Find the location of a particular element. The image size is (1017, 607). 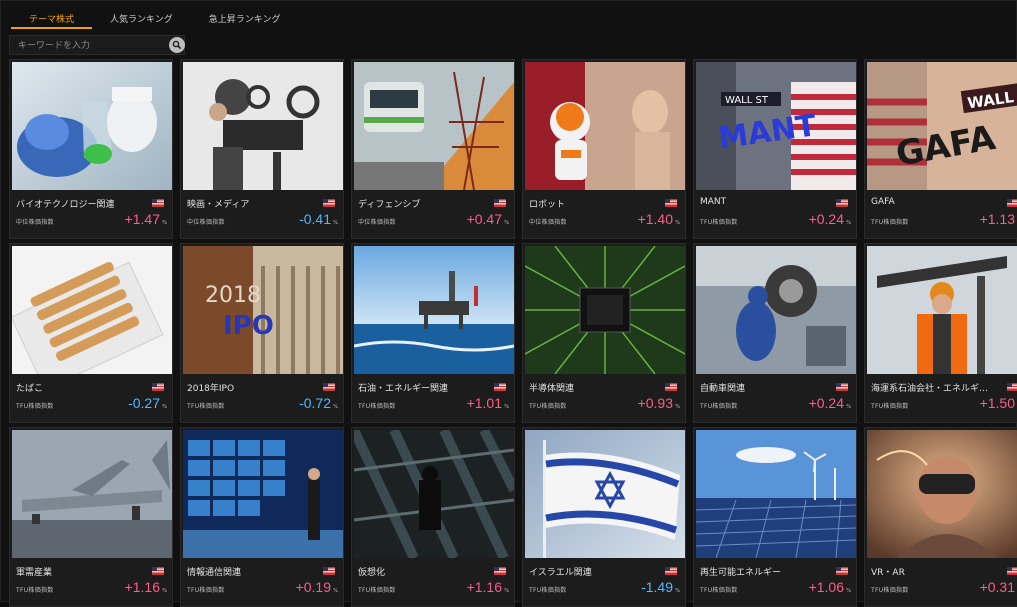

tab-popular-ranking: 人気ランキング is located at coordinates (141, 19).